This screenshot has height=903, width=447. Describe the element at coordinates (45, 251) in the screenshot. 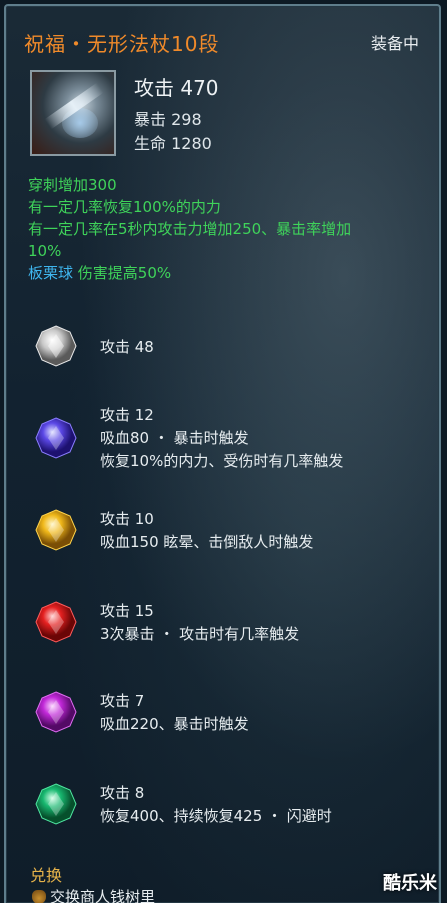

I see `effect-line: 10%` at that location.